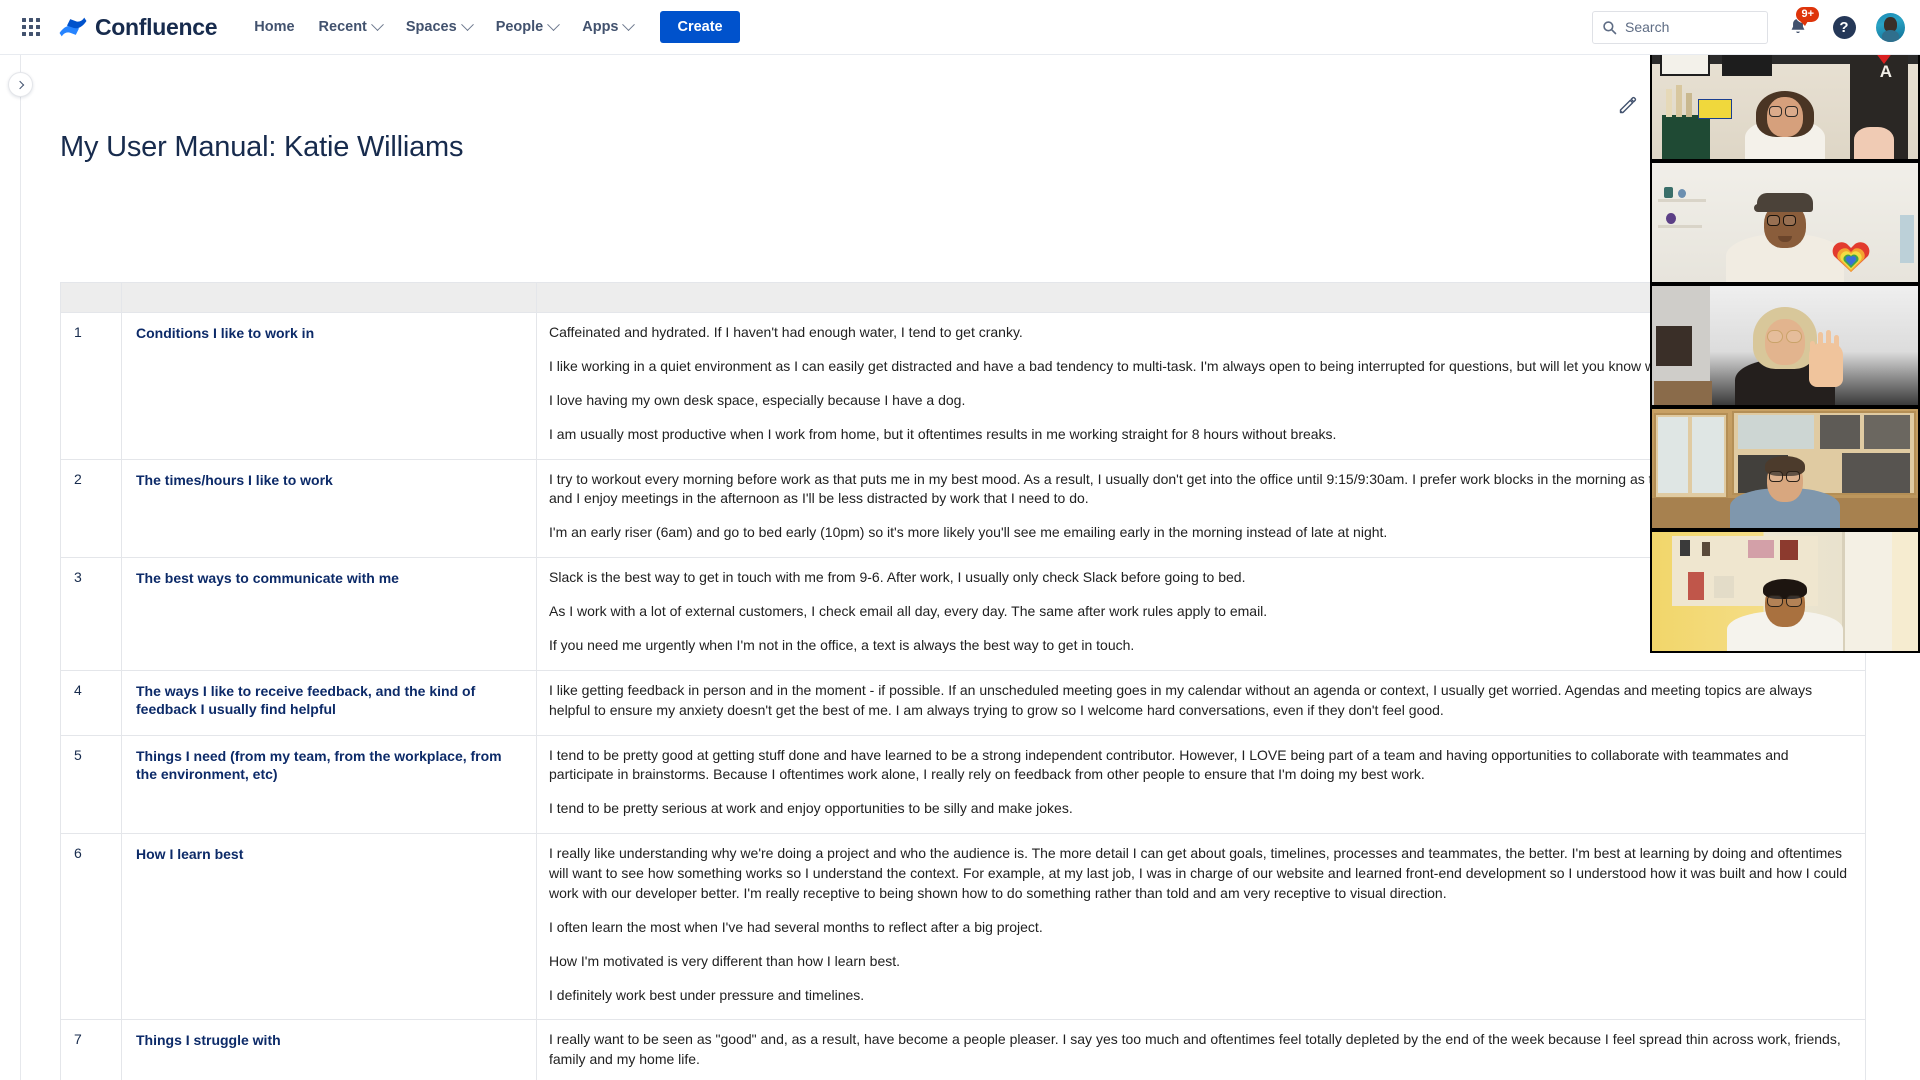 Image resolution: width=1920 pixels, height=1080 pixels. Describe the element at coordinates (91, 927) in the screenshot. I see `row-number: 6` at that location.